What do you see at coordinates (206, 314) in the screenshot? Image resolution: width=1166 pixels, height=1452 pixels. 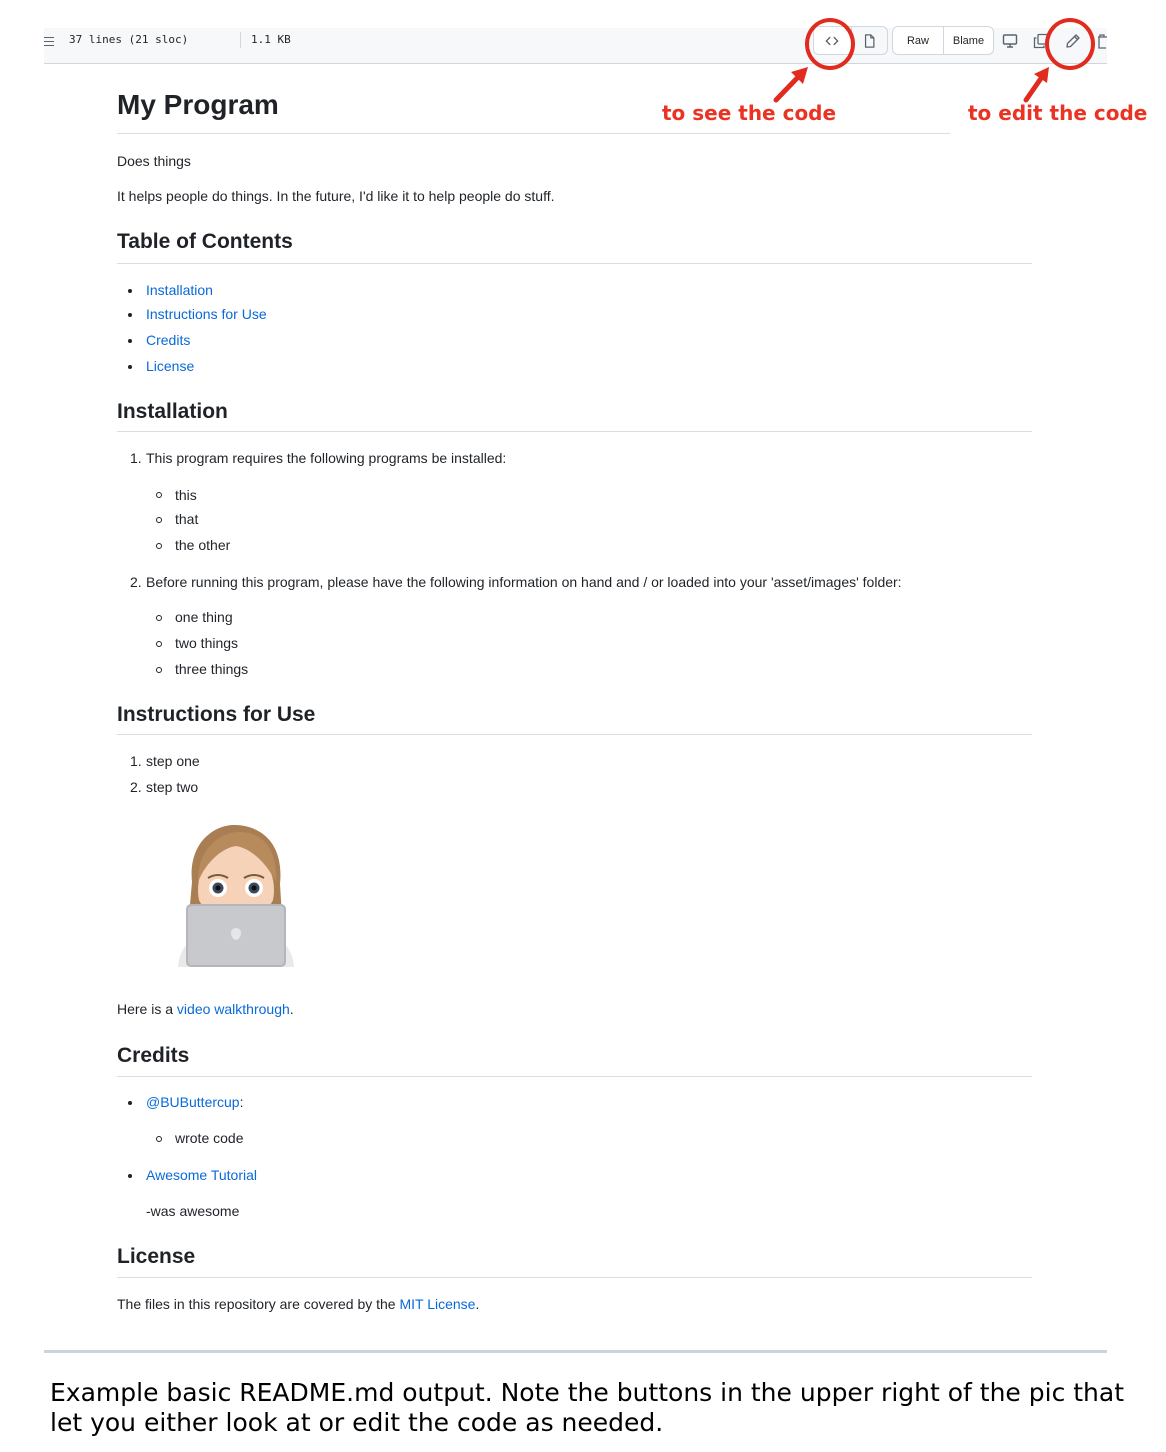 I see `toc-link-instructions: Instructions for Use` at bounding box center [206, 314].